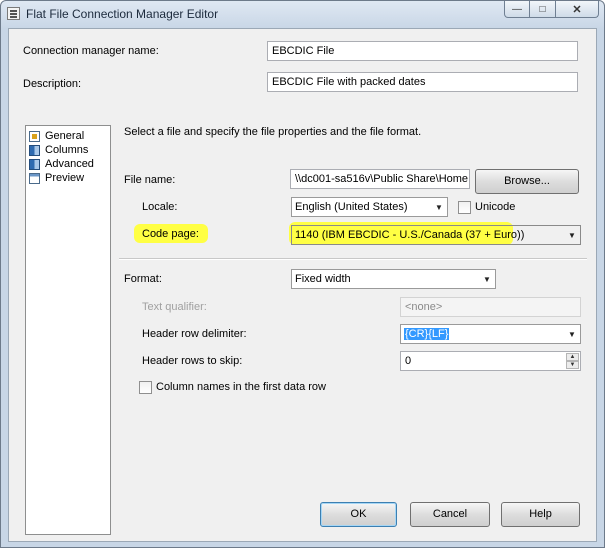  What do you see at coordinates (450, 514) in the screenshot?
I see `cancel-button: Cancel` at bounding box center [450, 514].